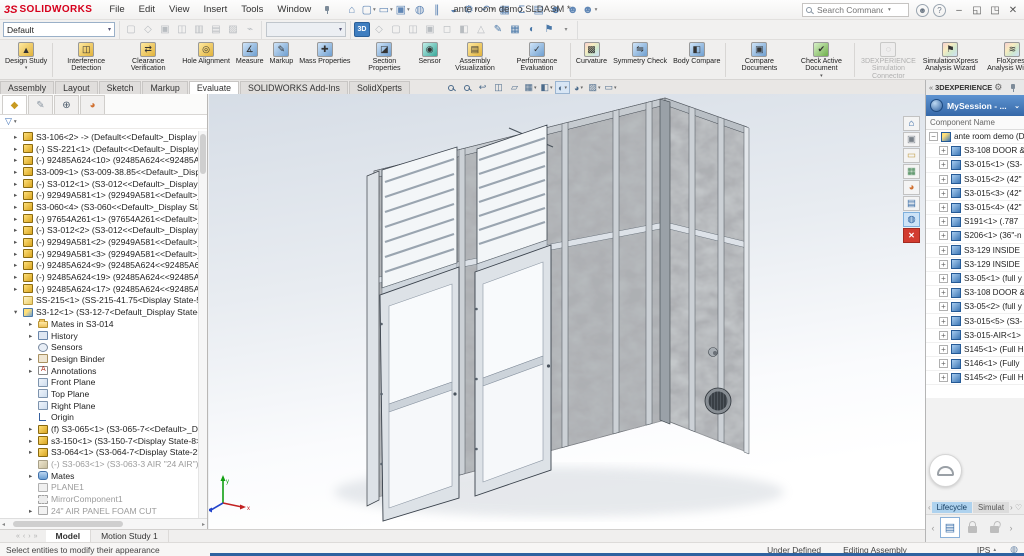 This screenshot has height=556, width=1024. What do you see at coordinates (103, 441) in the screenshot?
I see `tree-item: ▸ s3-150<1> (S3-150-7<Display State-8>)` at bounding box center [103, 441].